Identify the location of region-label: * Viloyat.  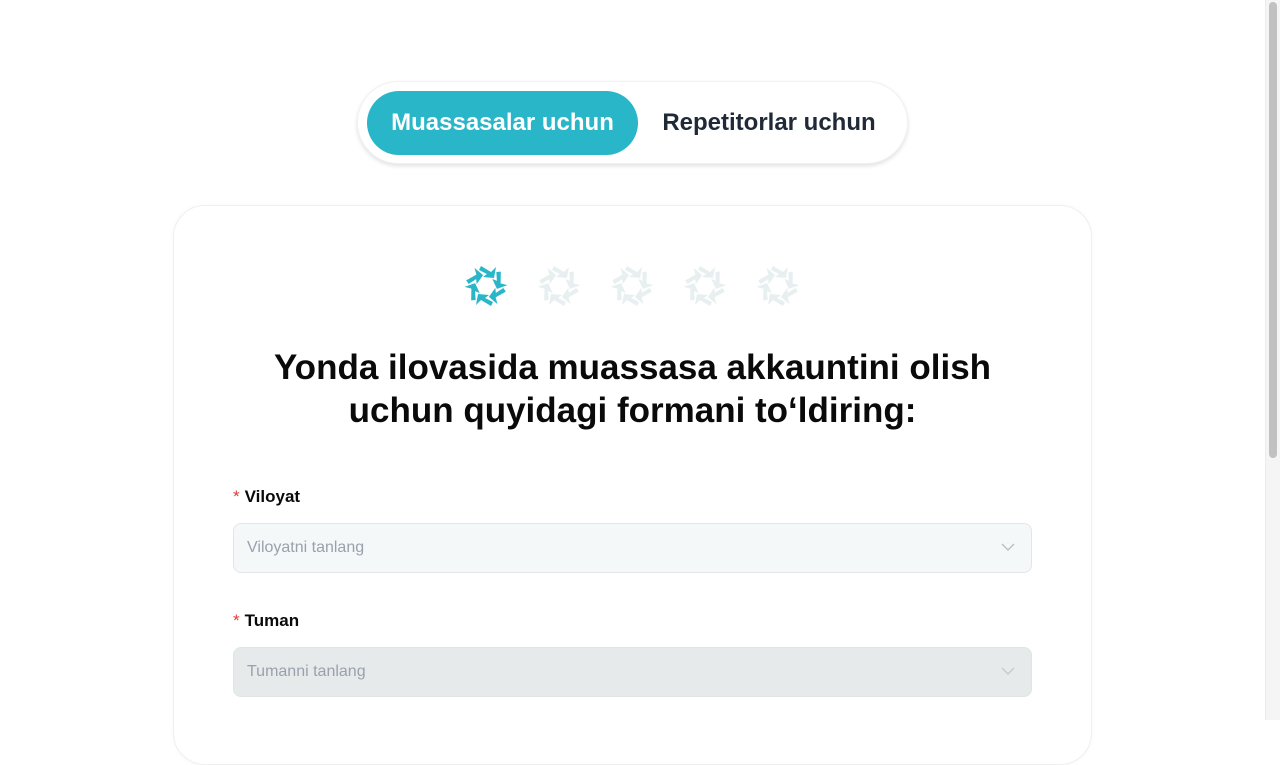
(266, 497).